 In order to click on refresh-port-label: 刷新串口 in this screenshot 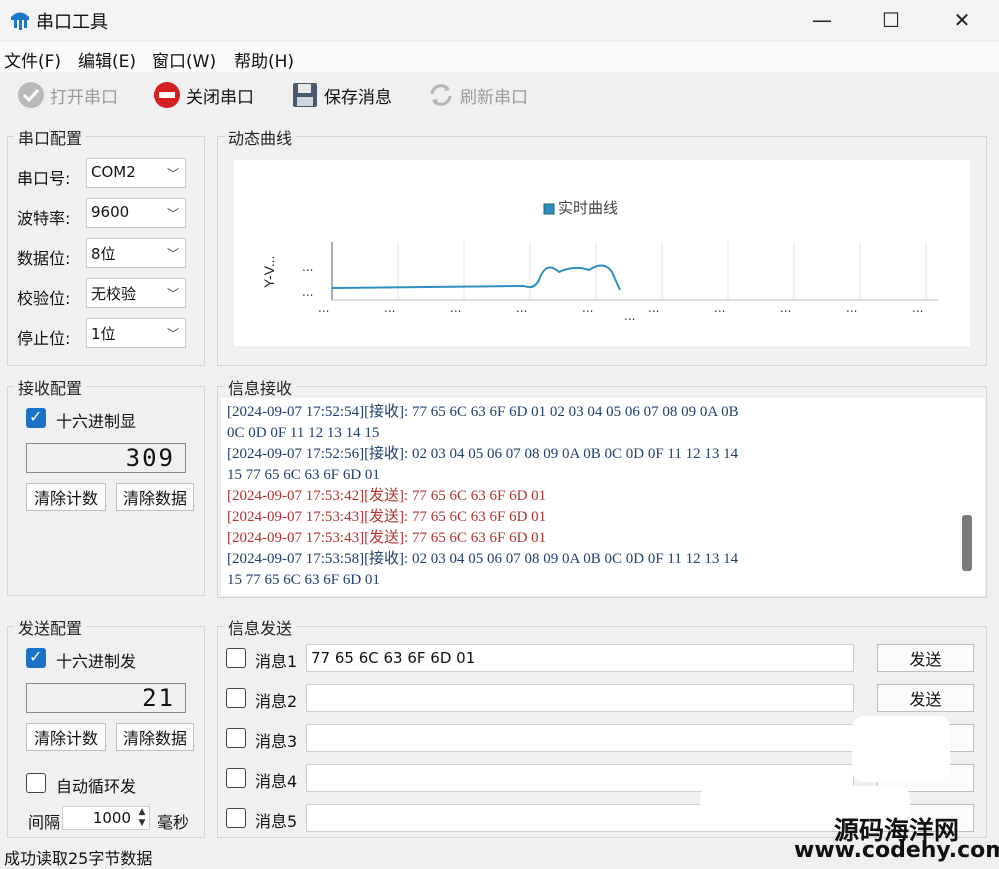, I will do `click(494, 97)`.